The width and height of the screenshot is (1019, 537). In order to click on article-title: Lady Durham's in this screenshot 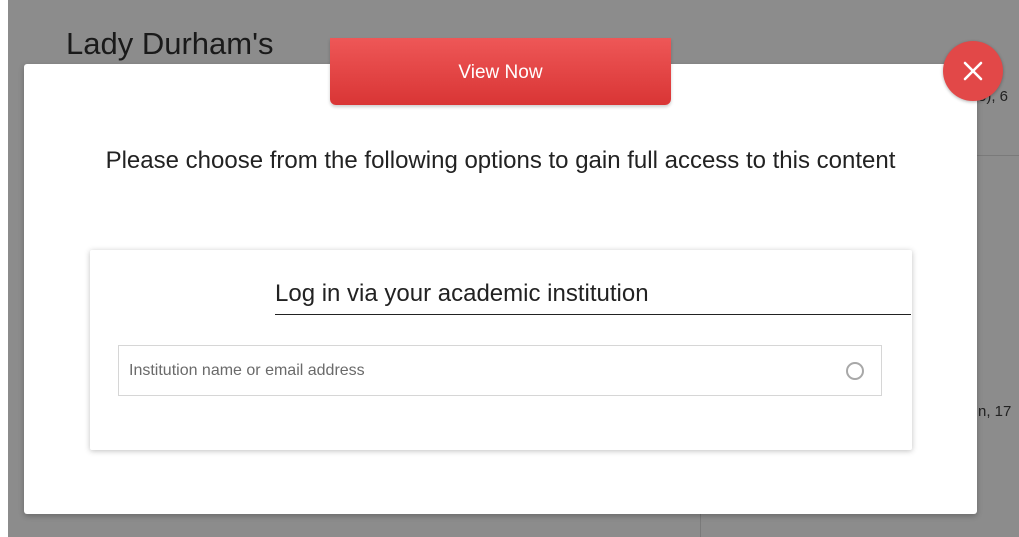, I will do `click(170, 43)`.